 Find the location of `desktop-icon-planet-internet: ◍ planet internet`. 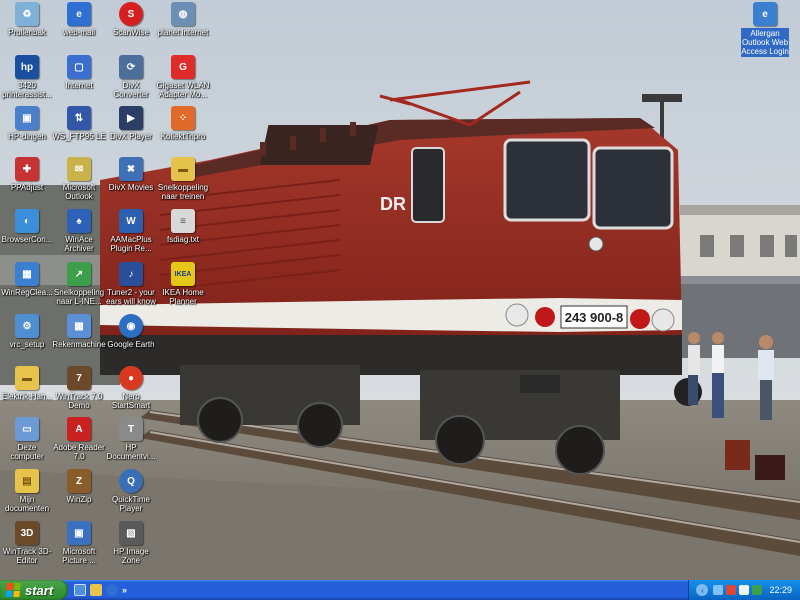

desktop-icon-planet-internet: ◍ planet internet is located at coordinates (183, 19).